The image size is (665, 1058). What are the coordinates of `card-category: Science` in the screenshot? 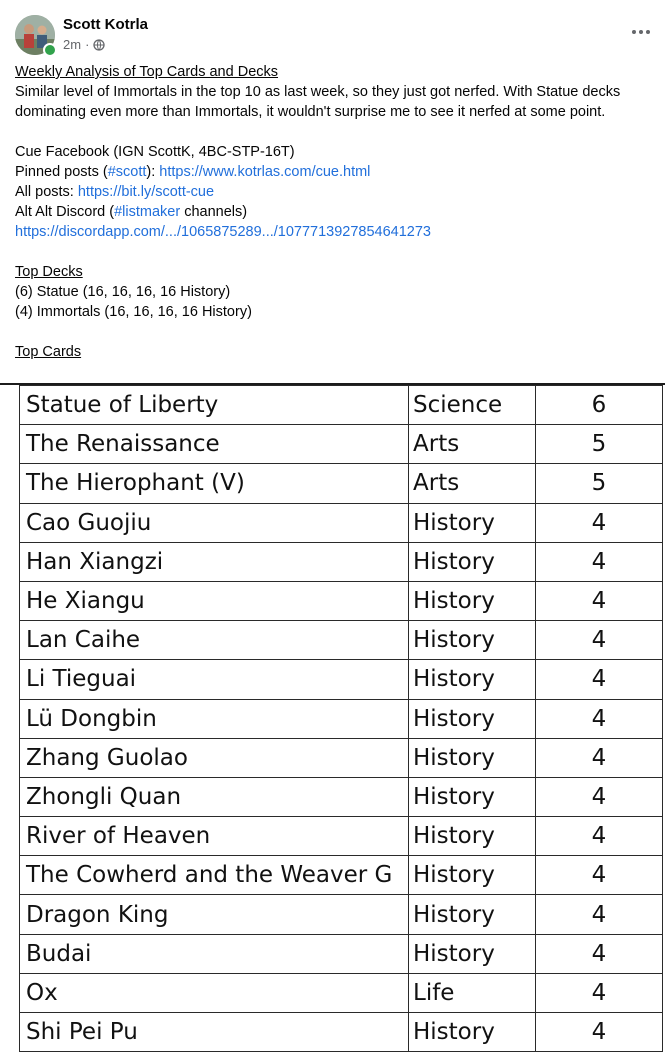 It's located at (472, 405).